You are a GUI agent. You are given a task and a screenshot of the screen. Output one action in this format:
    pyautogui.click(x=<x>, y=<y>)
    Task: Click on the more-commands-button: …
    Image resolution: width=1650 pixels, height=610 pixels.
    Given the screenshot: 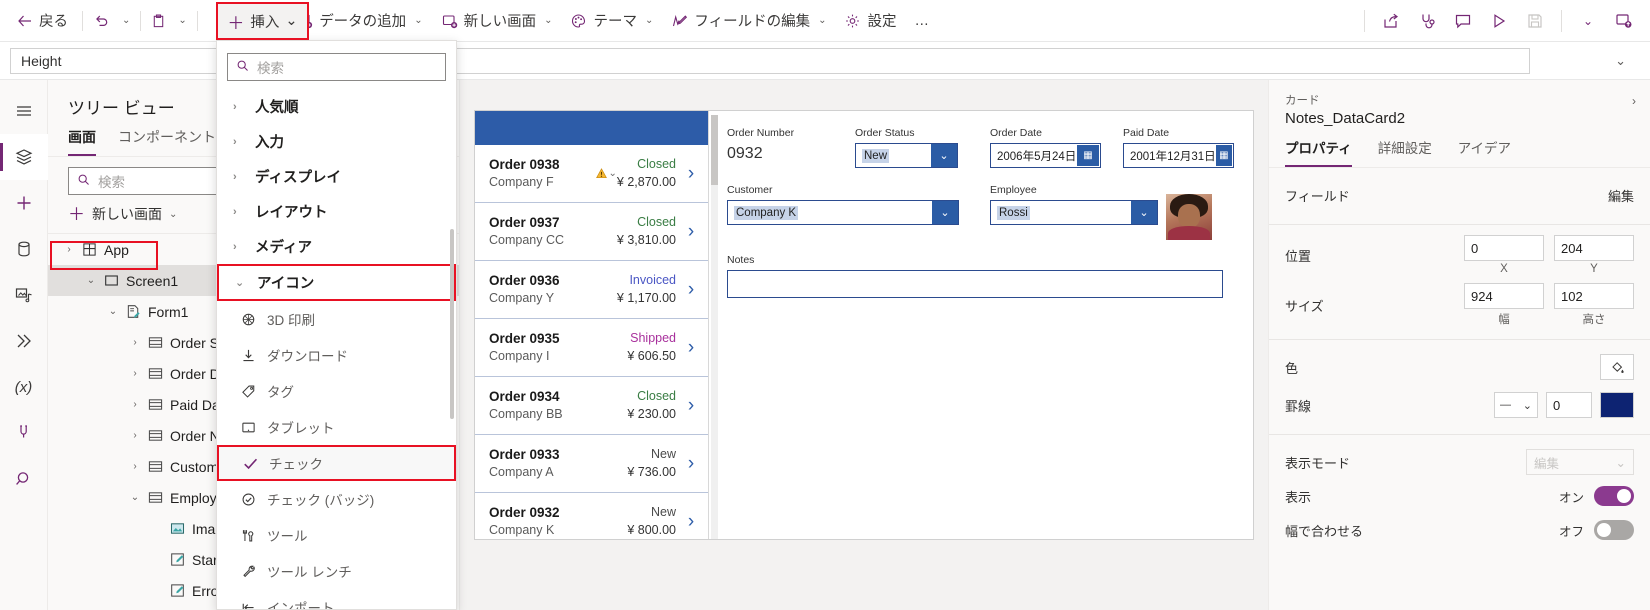 What is the action you would take?
    pyautogui.click(x=922, y=21)
    